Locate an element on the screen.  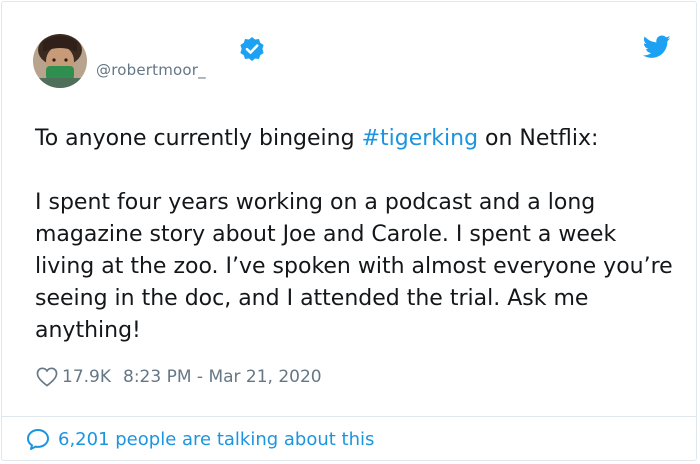
hashtag-link: #tigerking is located at coordinates (420, 138).